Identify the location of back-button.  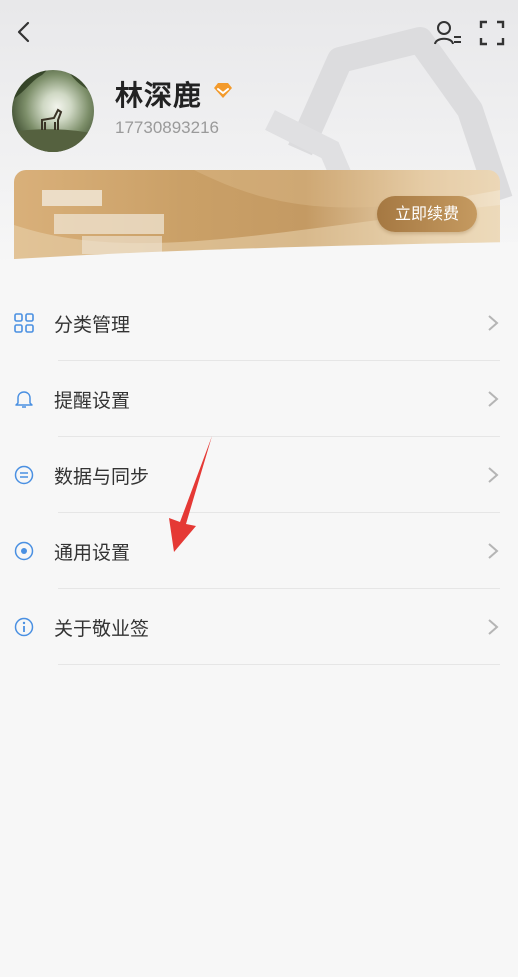
(24, 32).